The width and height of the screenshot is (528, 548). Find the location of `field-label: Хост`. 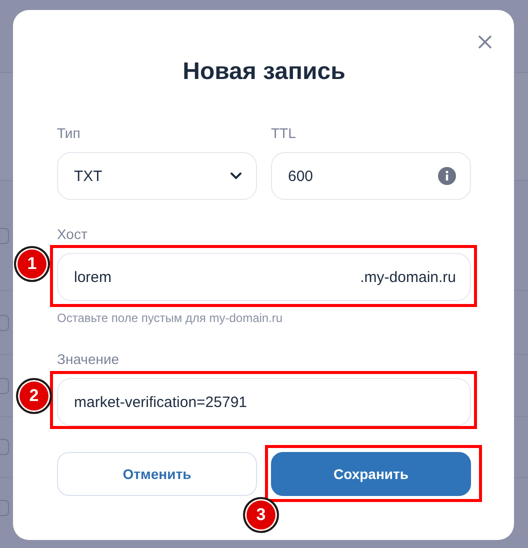

field-label: Хост is located at coordinates (72, 234).